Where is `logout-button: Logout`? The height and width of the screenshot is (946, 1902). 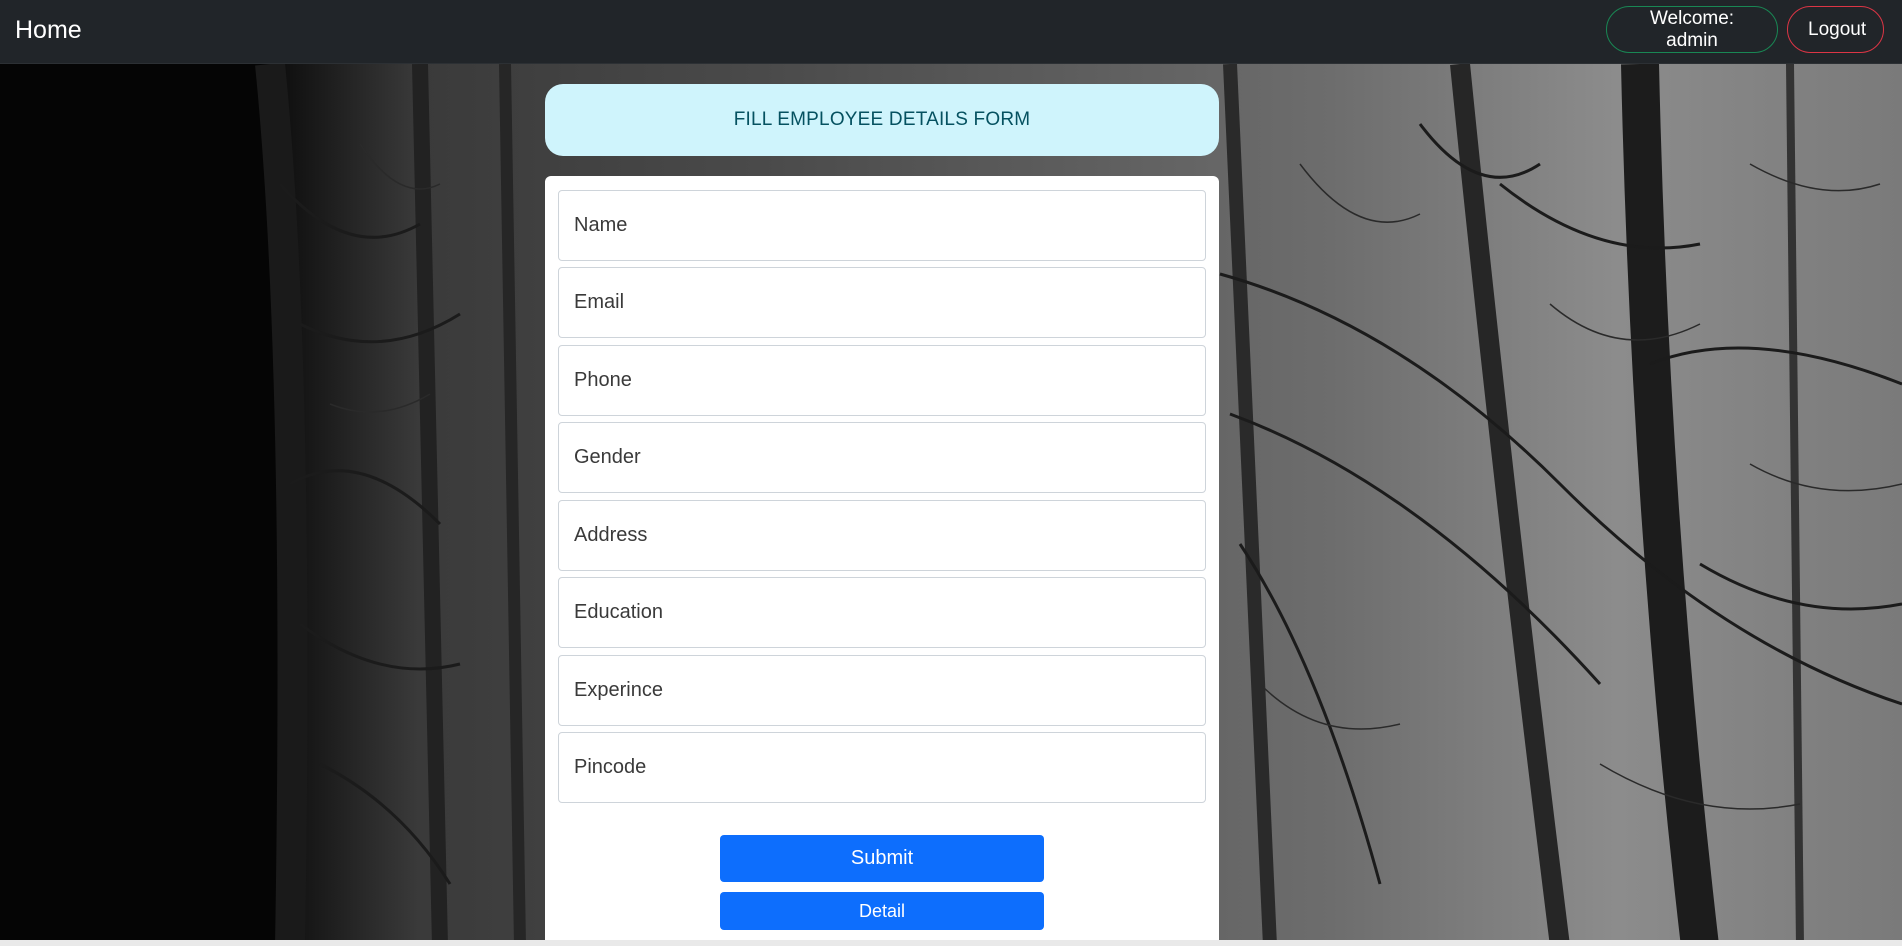
logout-button: Logout is located at coordinates (1835, 29).